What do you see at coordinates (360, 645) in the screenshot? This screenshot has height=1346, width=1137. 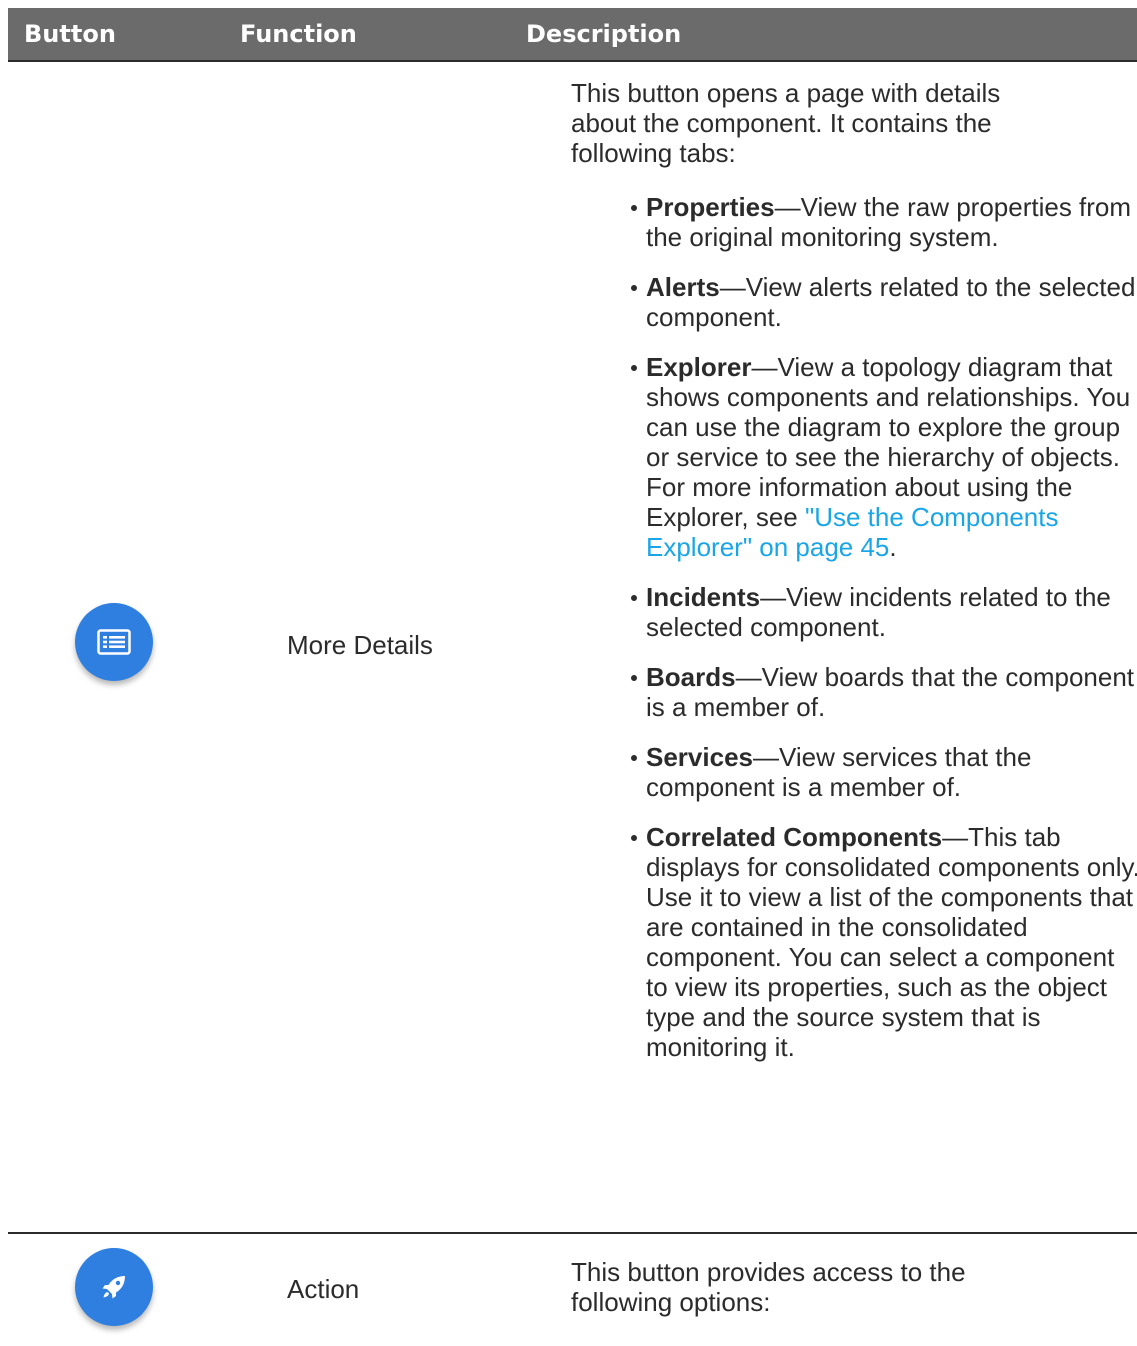 I see `function-more-details: More Details` at bounding box center [360, 645].